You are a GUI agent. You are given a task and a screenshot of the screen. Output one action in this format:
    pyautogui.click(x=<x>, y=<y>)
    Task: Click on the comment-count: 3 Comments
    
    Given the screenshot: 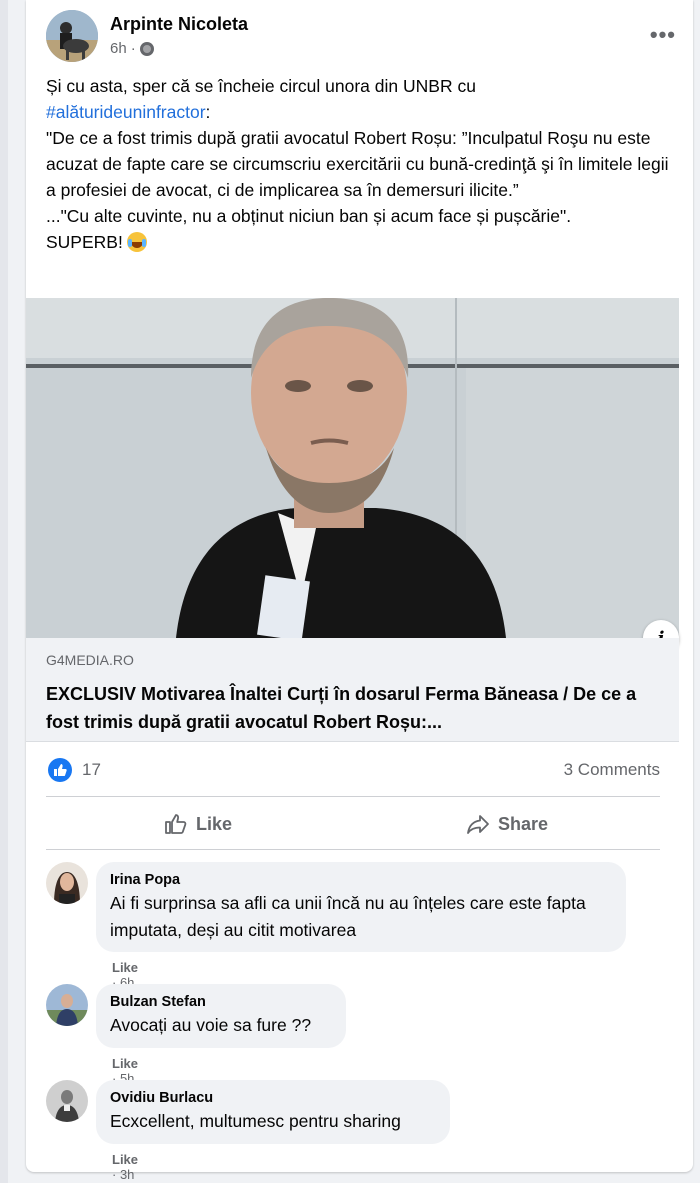 What is the action you would take?
    pyautogui.click(x=612, y=770)
    